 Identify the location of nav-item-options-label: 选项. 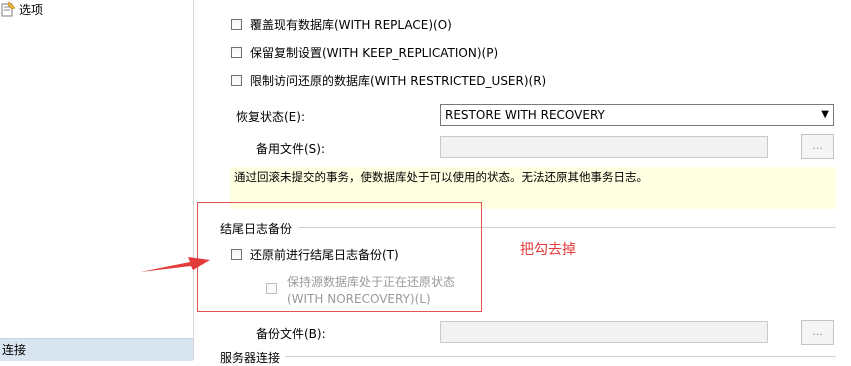
(31, 9).